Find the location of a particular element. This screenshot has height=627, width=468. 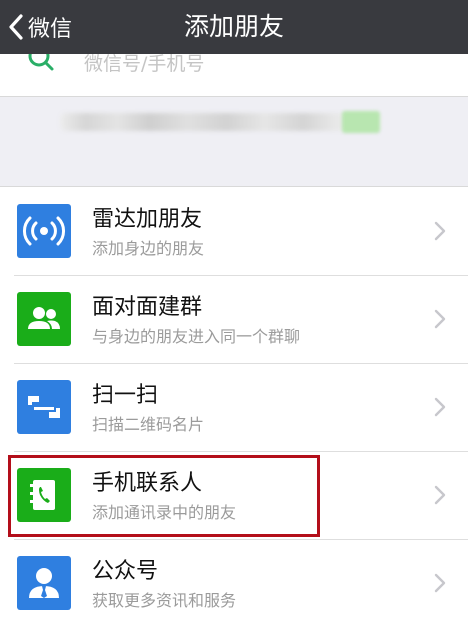

menu-item-title: 公众号 is located at coordinates (125, 571).